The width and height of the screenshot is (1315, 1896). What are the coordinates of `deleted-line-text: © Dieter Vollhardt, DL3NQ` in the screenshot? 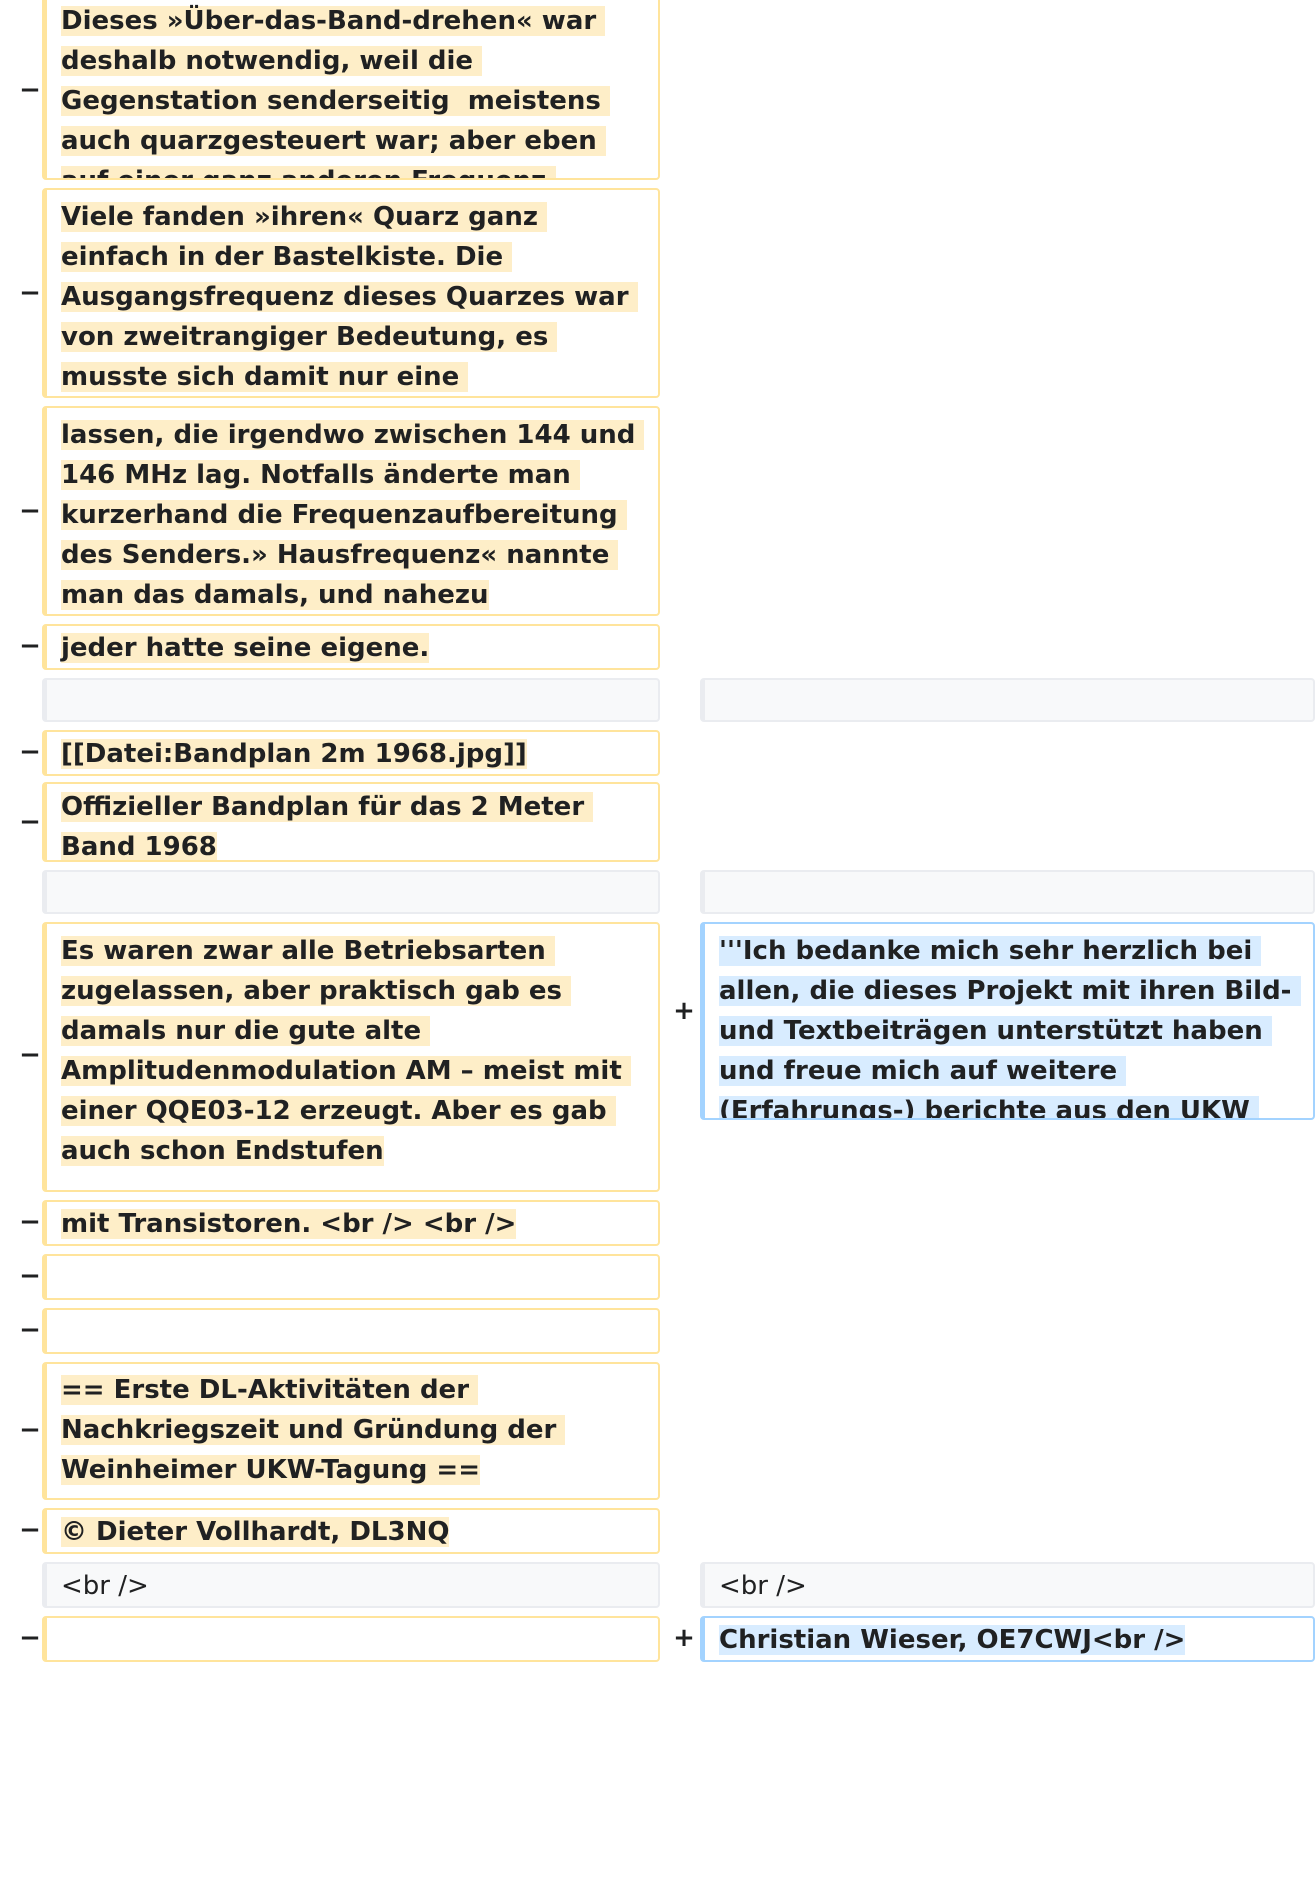 It's located at (255, 1532).